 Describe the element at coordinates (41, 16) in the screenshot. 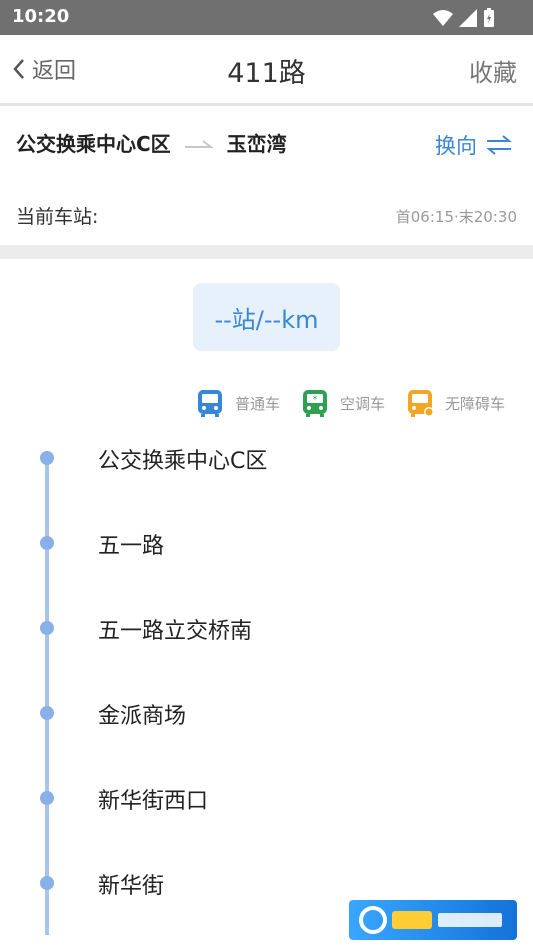

I see `status-time: 10:20` at that location.